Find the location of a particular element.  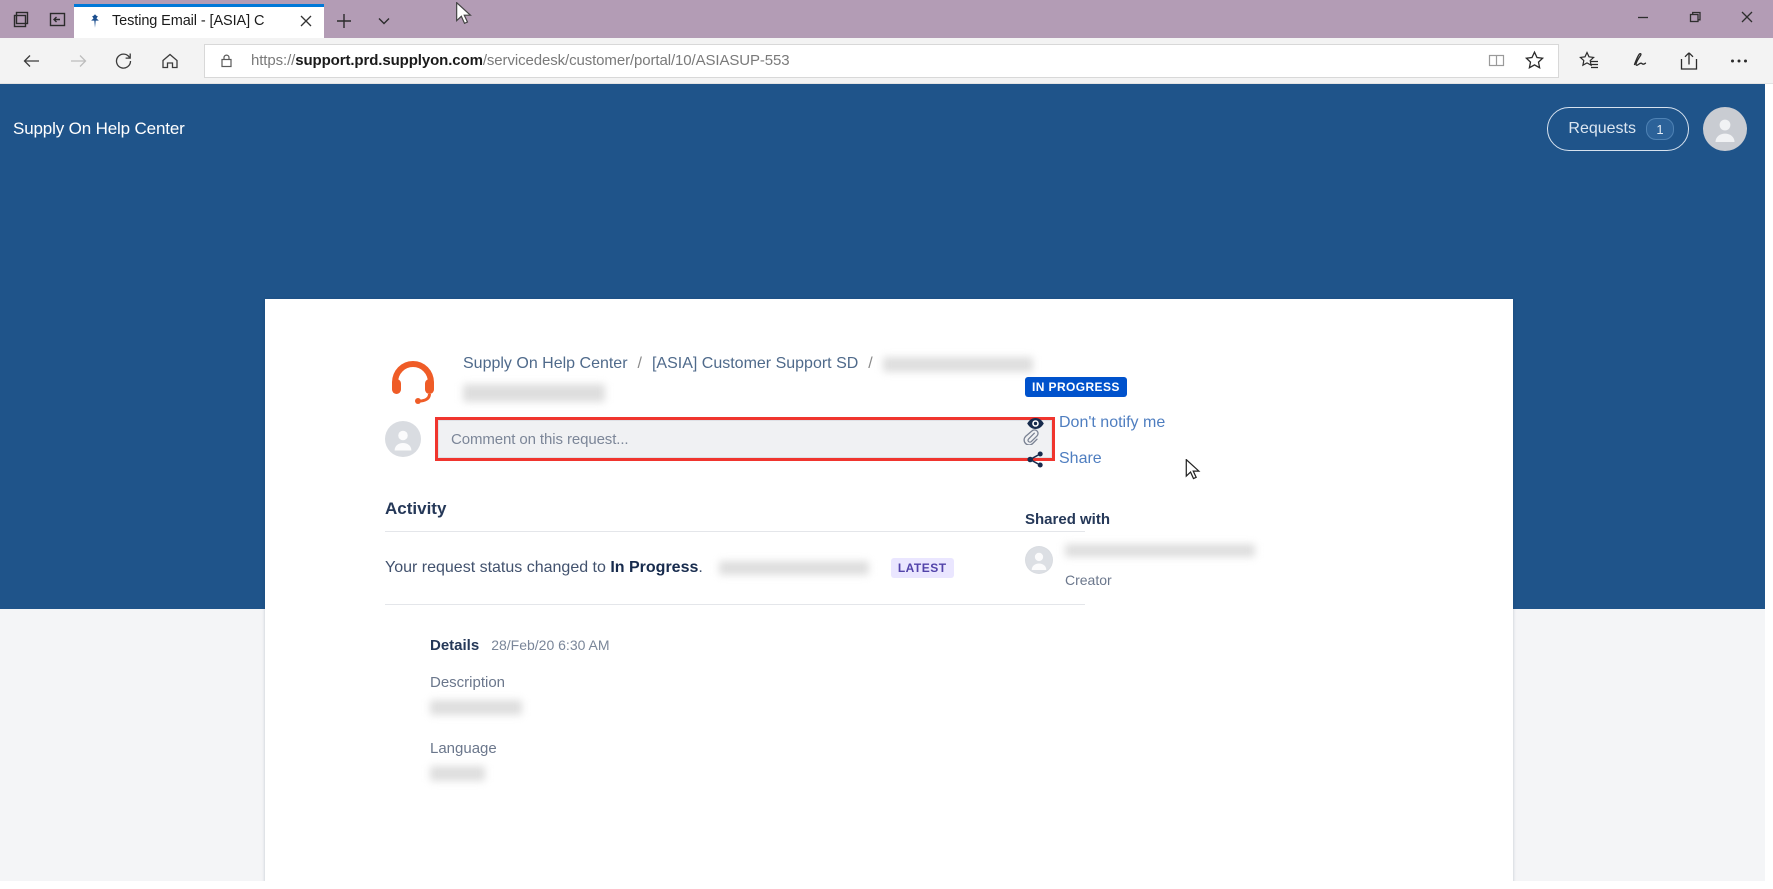

field-label: Language is located at coordinates (463, 748).